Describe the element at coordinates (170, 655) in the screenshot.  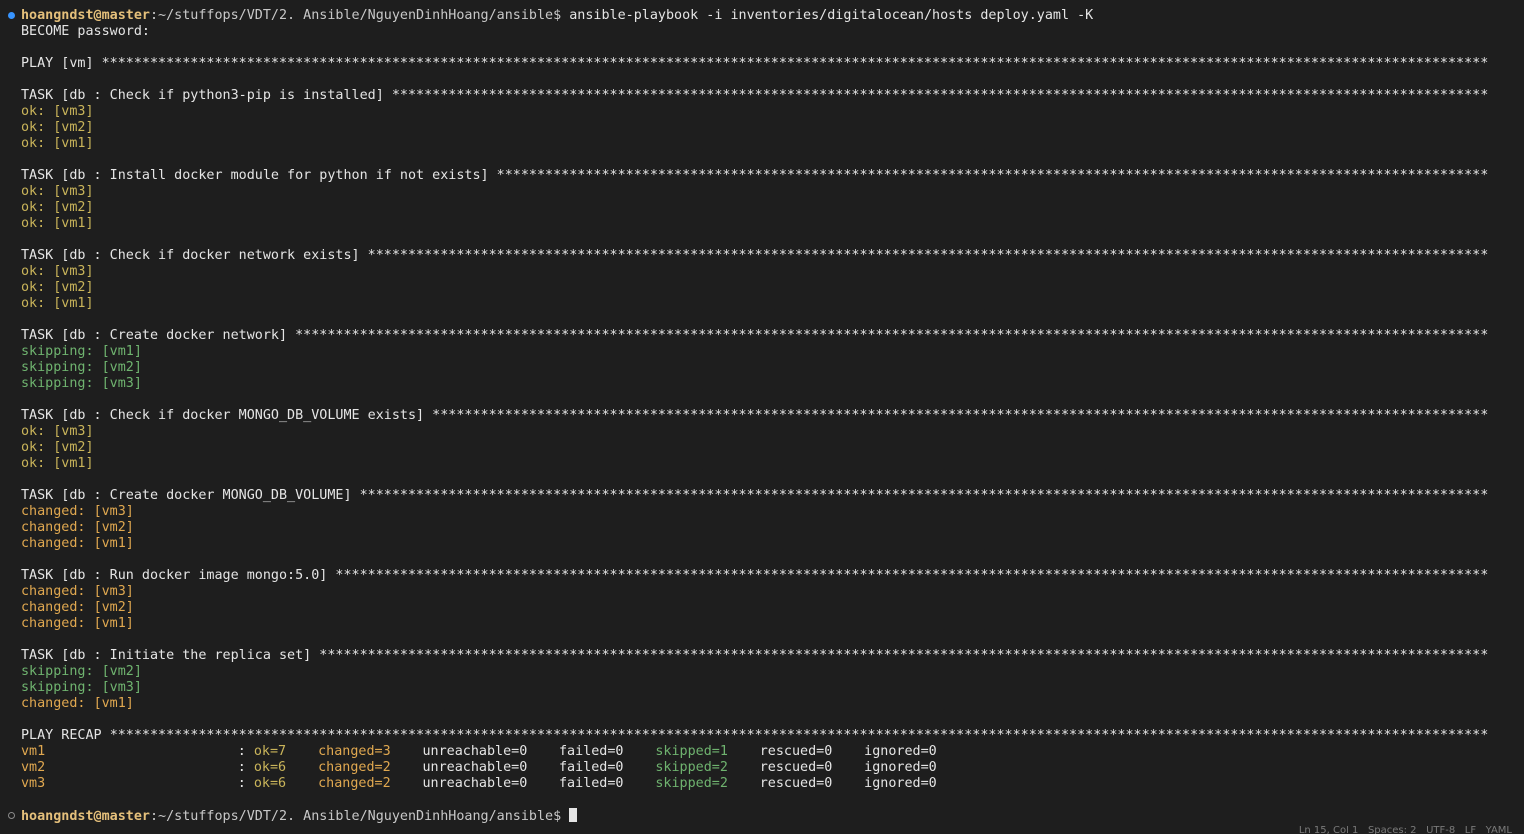
I see `task-title: TASK [db : Initiate the replica set]` at that location.